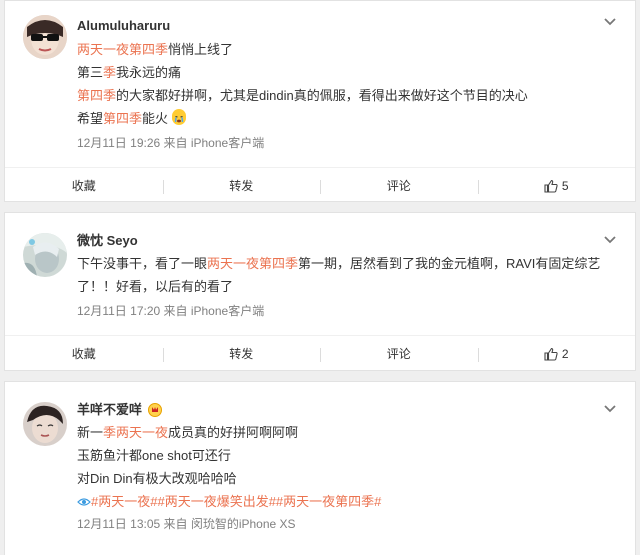 Image resolution: width=640 pixels, height=555 pixels. Describe the element at coordinates (155, 286) in the screenshot. I see `text-span: 了！！好看，以后有的看了` at that location.